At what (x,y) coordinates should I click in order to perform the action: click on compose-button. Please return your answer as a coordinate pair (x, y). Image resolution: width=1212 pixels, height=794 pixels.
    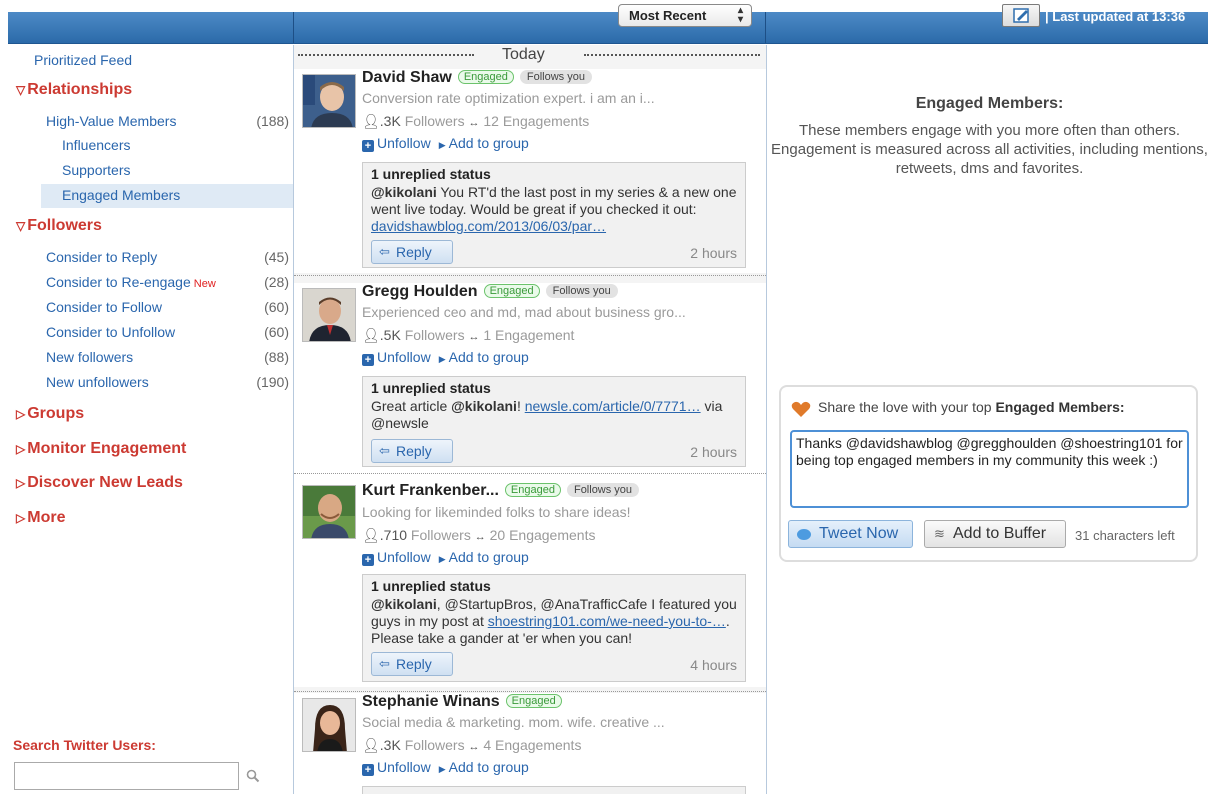
    Looking at the image, I should click on (1021, 15).